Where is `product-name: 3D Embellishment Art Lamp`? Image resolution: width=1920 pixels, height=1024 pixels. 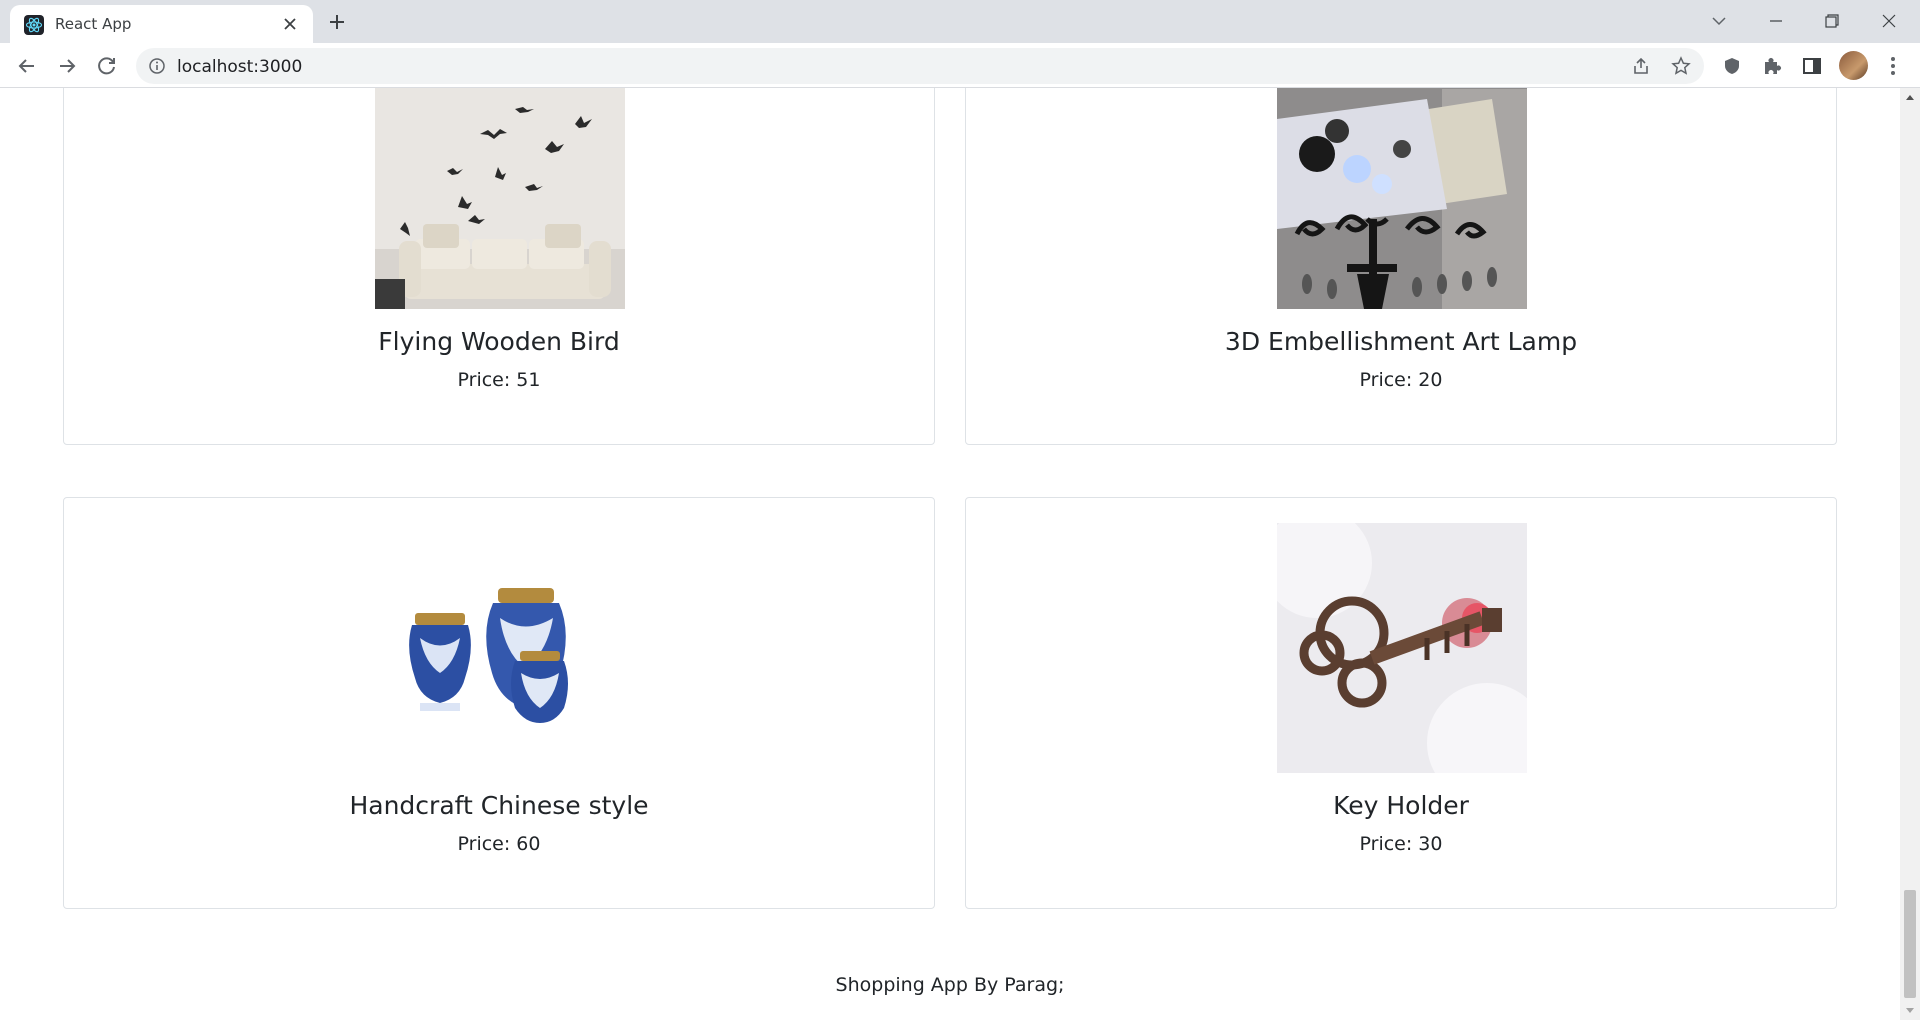
product-name: 3D Embellishment Art Lamp is located at coordinates (1401, 341).